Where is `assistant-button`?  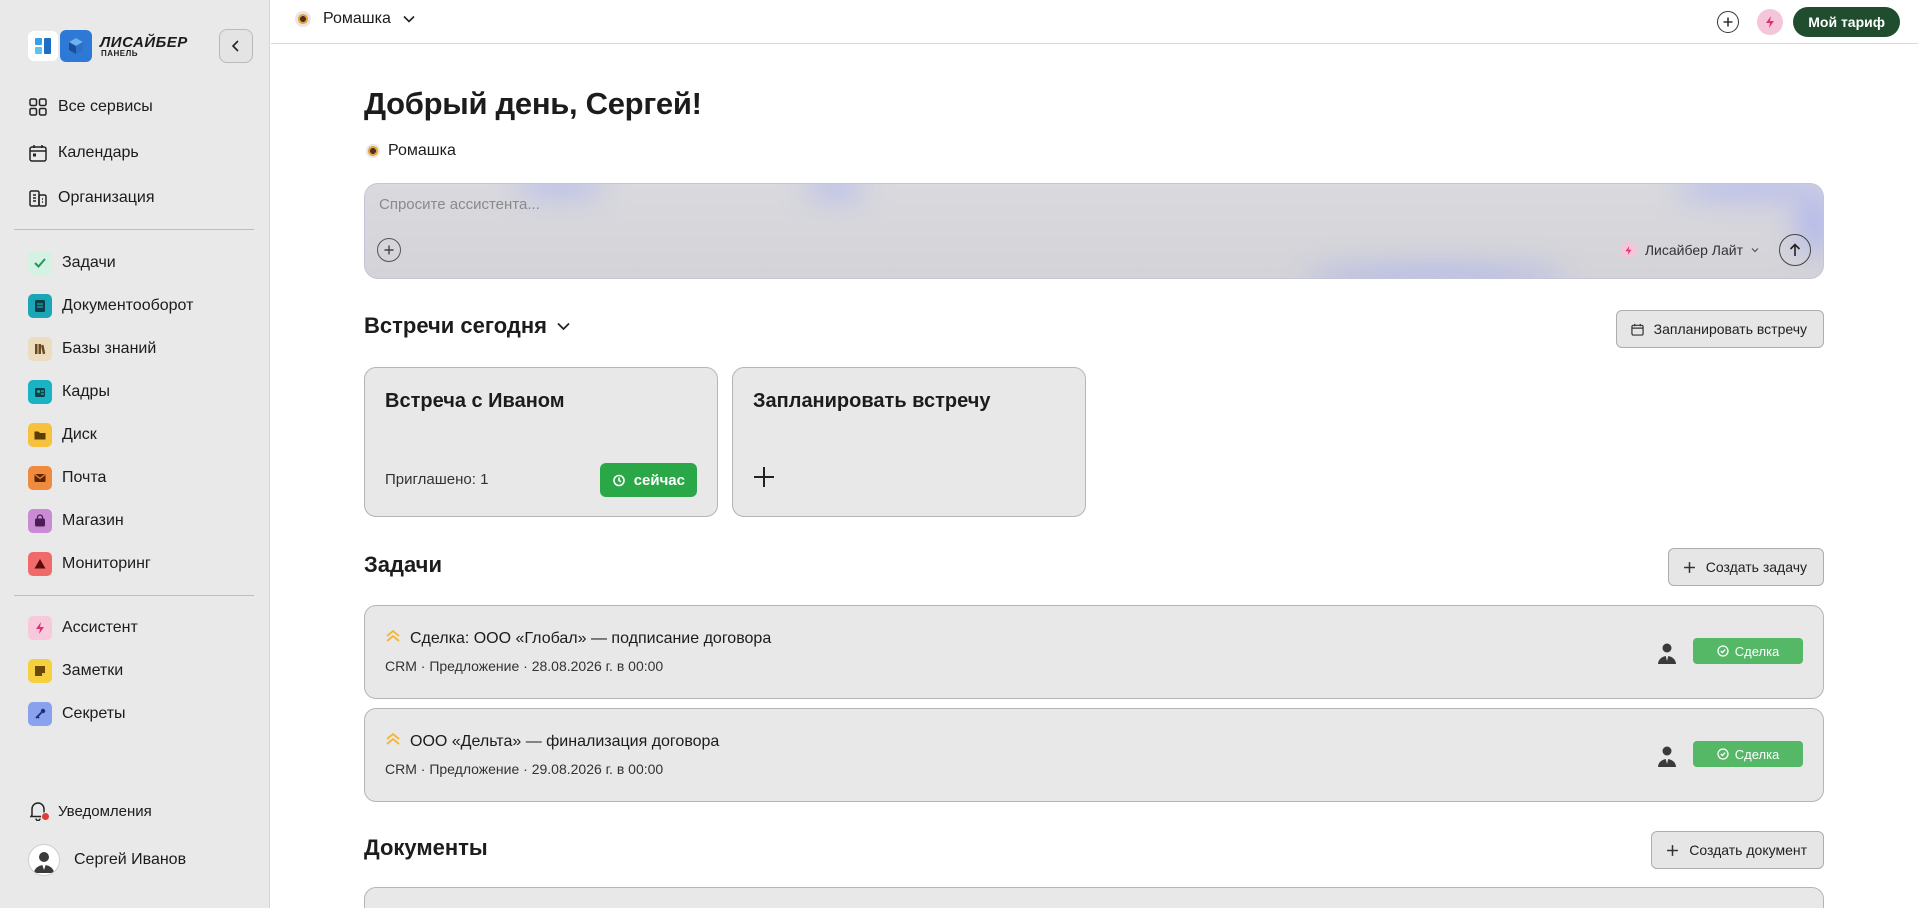 assistant-button is located at coordinates (1770, 22).